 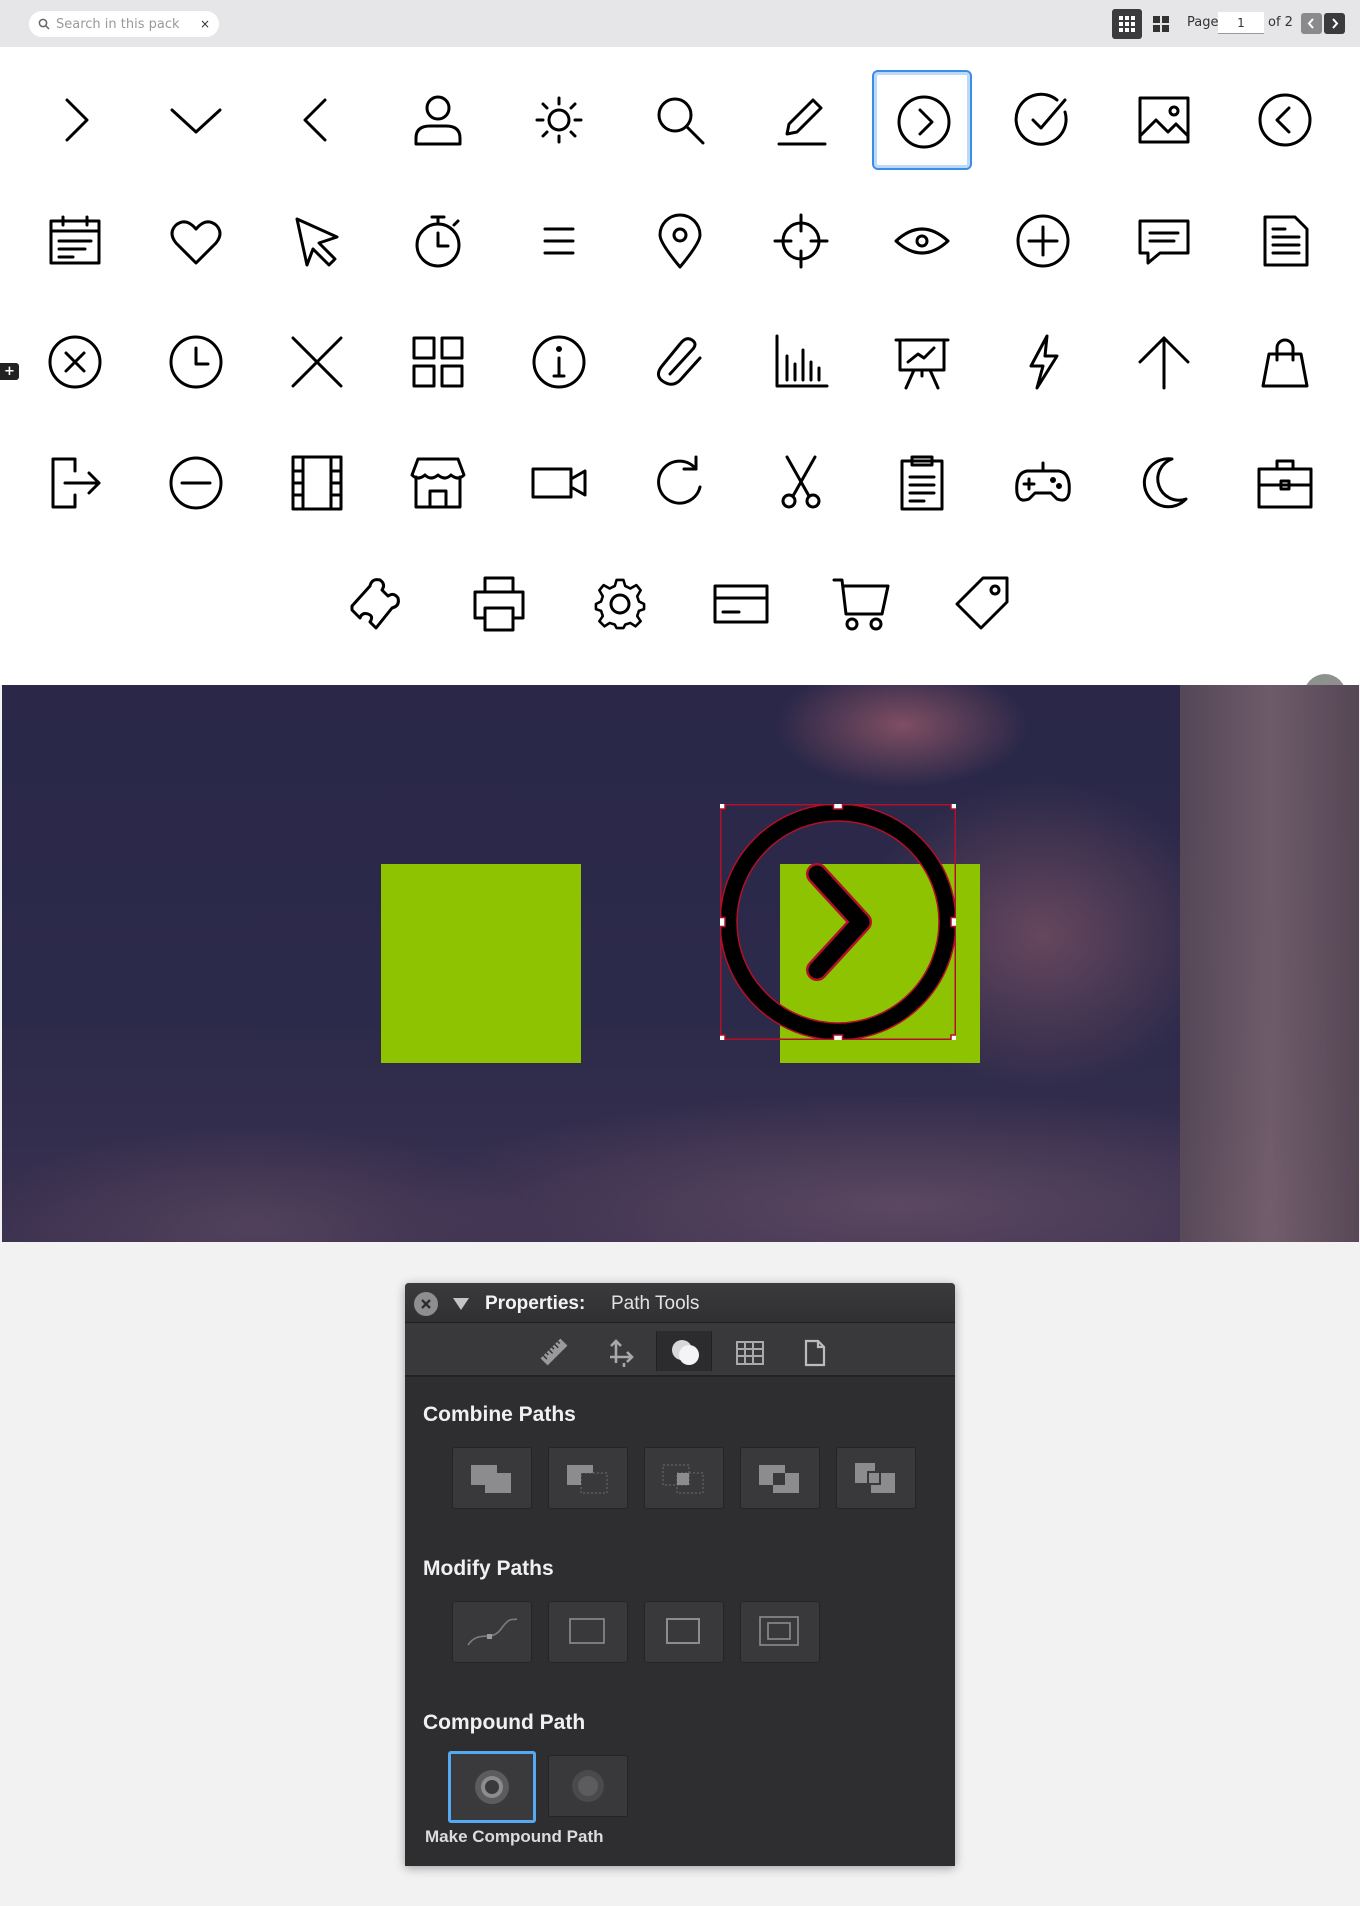 I want to click on icon-tile-pencil, so click(x=801, y=120).